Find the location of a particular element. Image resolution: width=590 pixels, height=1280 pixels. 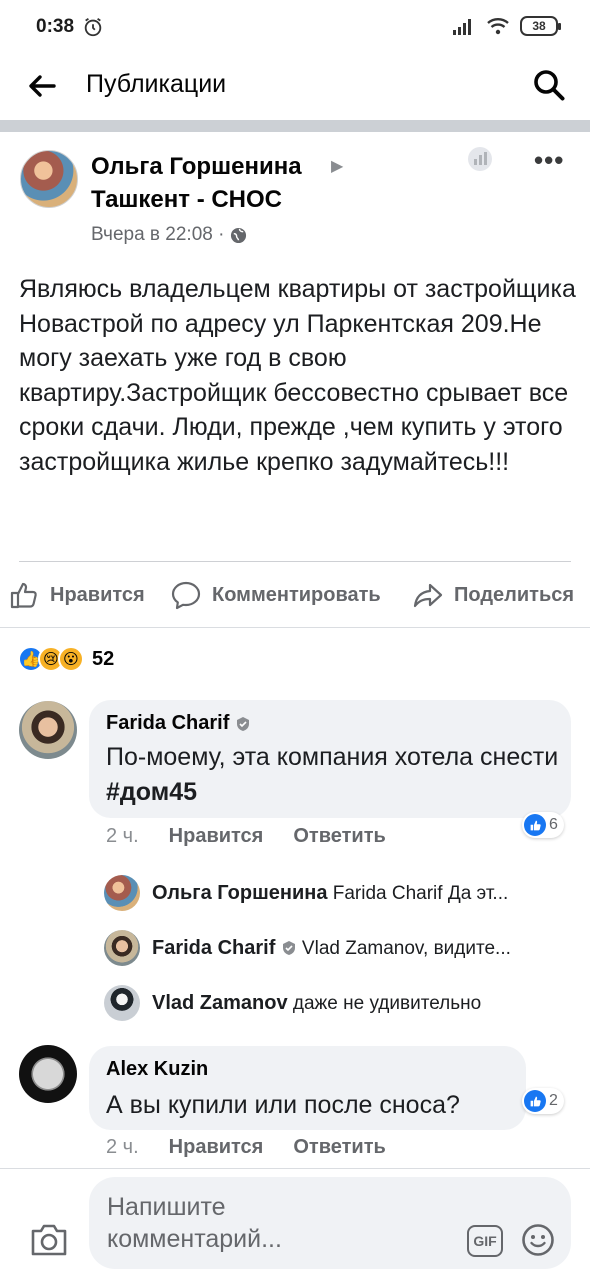

status-time: 0:38 is located at coordinates (55, 26).